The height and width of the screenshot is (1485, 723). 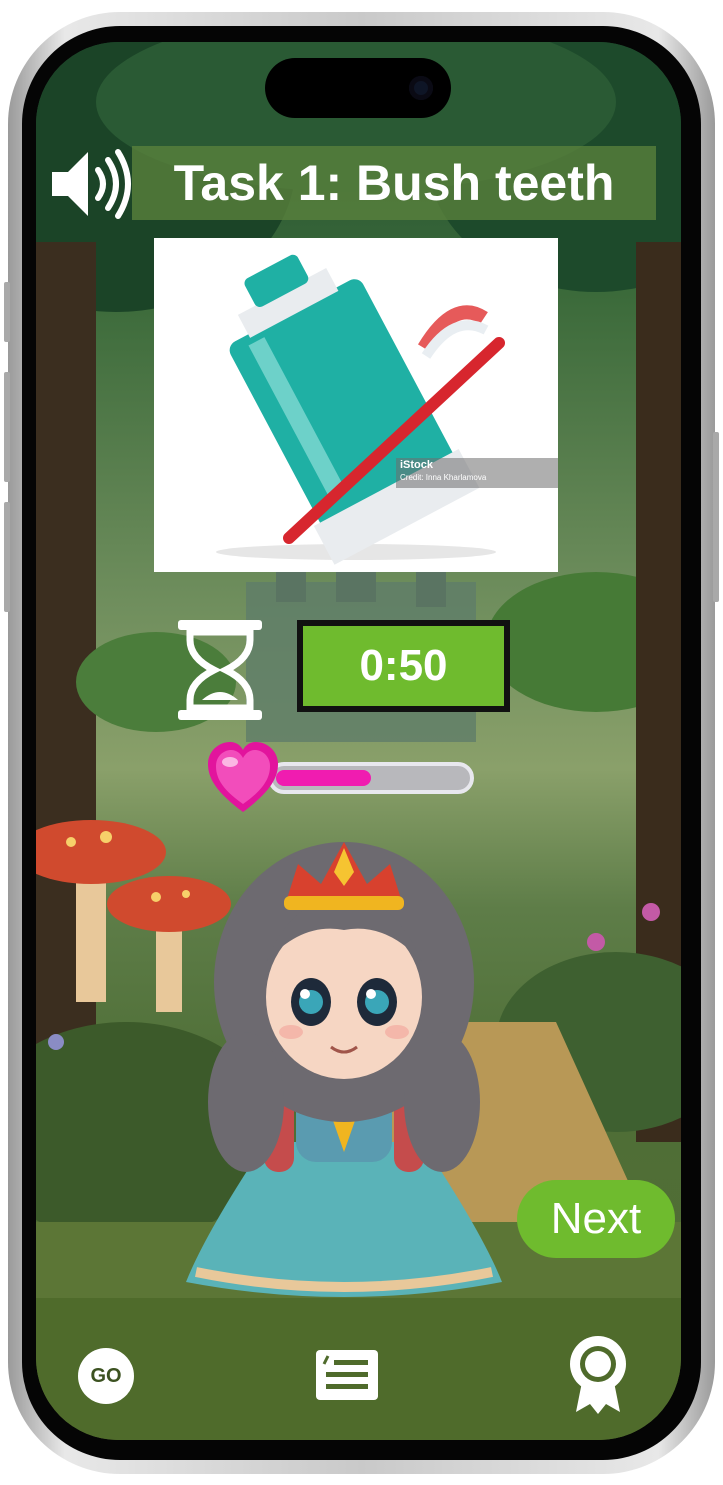 I want to click on next-button: Next, so click(x=596, y=1219).